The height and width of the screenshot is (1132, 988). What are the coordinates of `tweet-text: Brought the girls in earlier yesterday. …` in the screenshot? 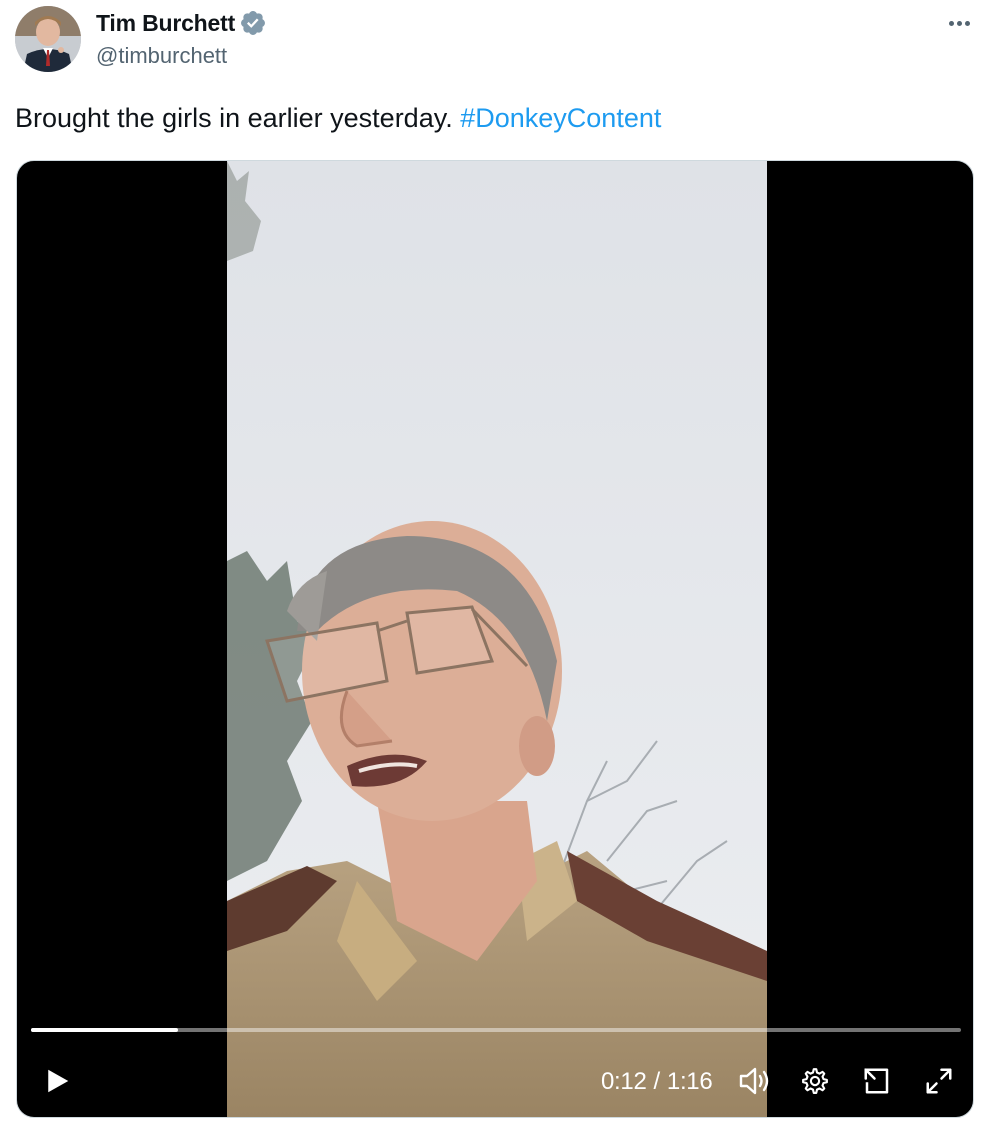 It's located at (338, 118).